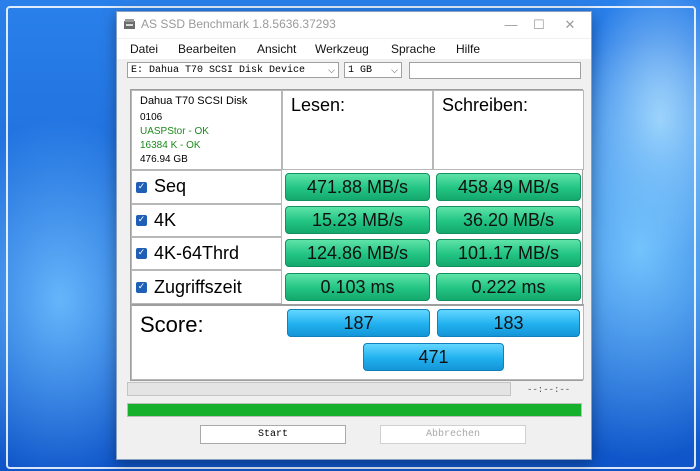  I want to click on drive-select: E: Dahua T70 SCSI Disk Device ⌵, so click(233, 70).